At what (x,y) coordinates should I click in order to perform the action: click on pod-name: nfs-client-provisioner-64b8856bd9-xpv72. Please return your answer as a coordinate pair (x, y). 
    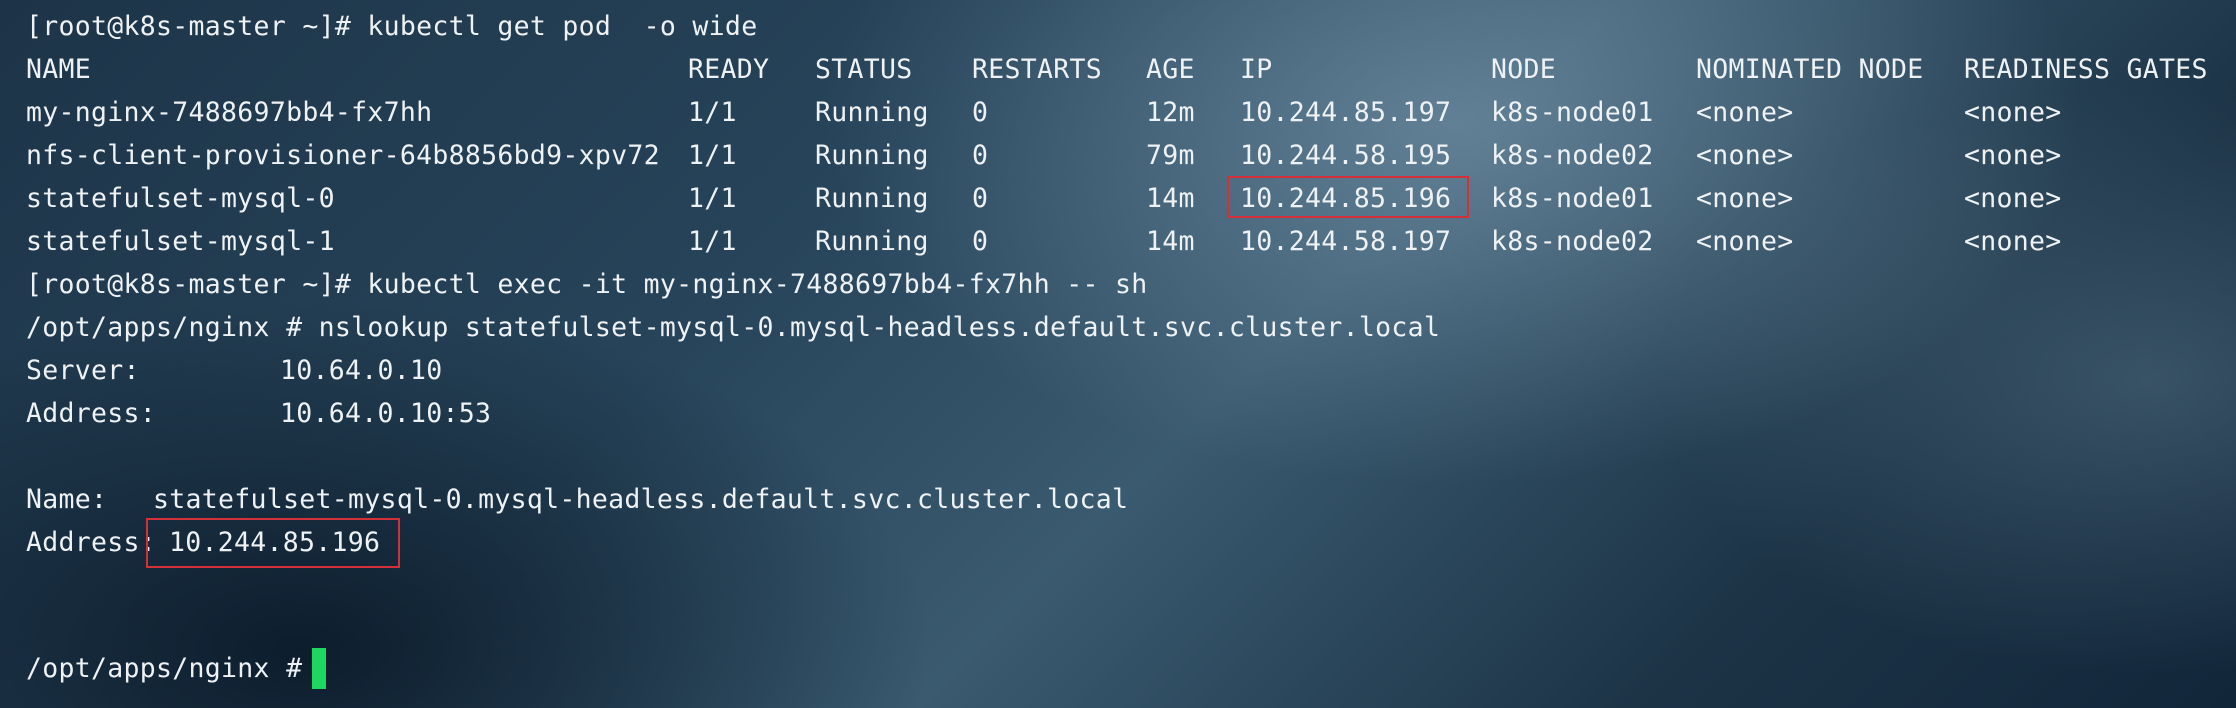
    Looking at the image, I should click on (343, 155).